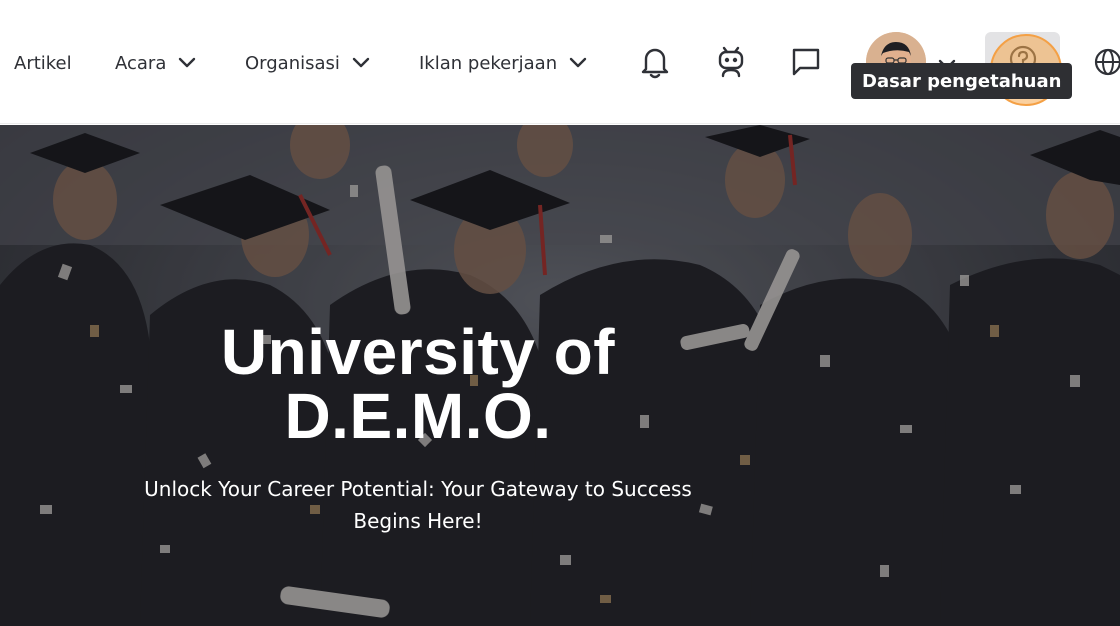 This screenshot has height=626, width=1120. I want to click on hero-title-line1: University of, so click(418, 352).